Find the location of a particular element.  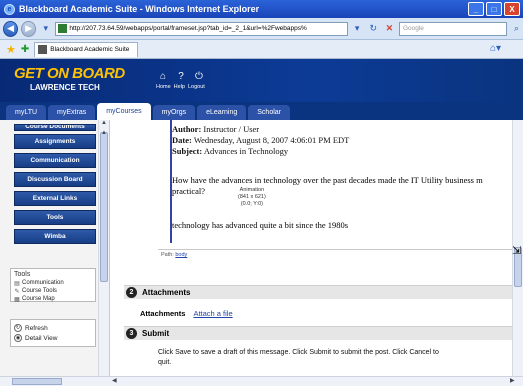

tab-scholar: Scholar is located at coordinates (269, 112).